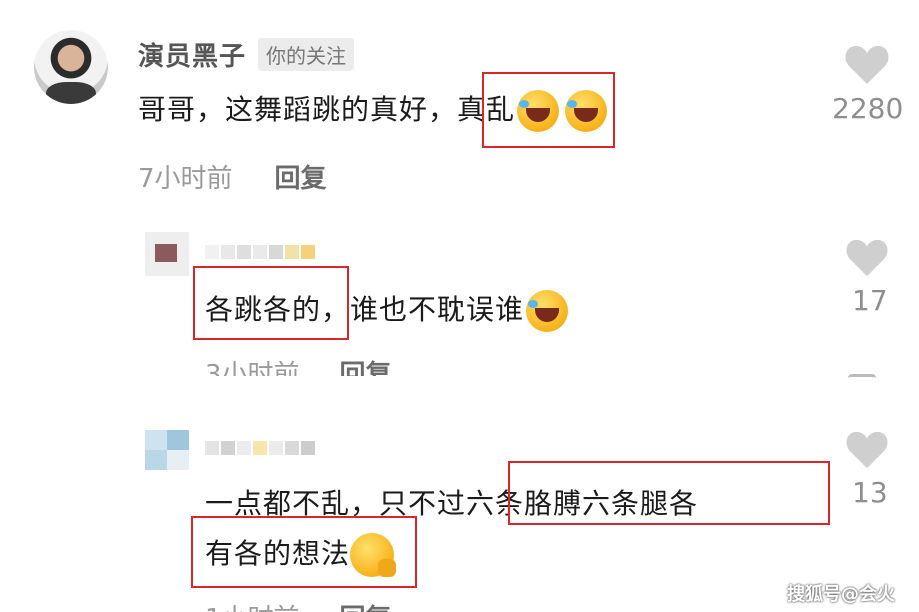 Image resolution: width=919 pixels, height=612 pixels. I want to click on comment-meta: 7小时前 回复, so click(232, 176).